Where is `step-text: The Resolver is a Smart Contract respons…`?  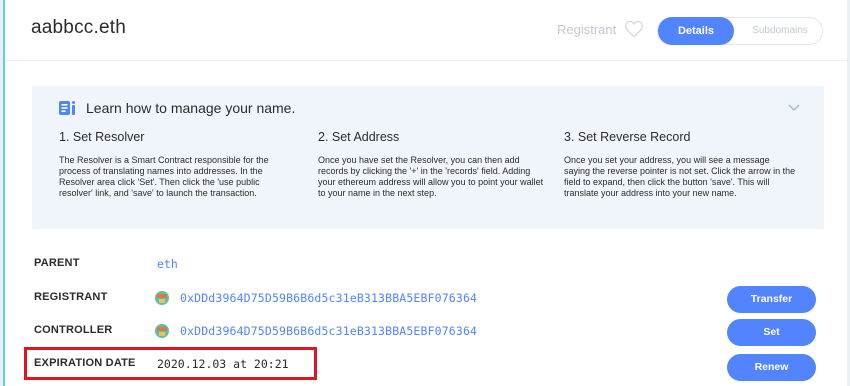
step-text: The Resolver is a Smart Contract respons… is located at coordinates (164, 176).